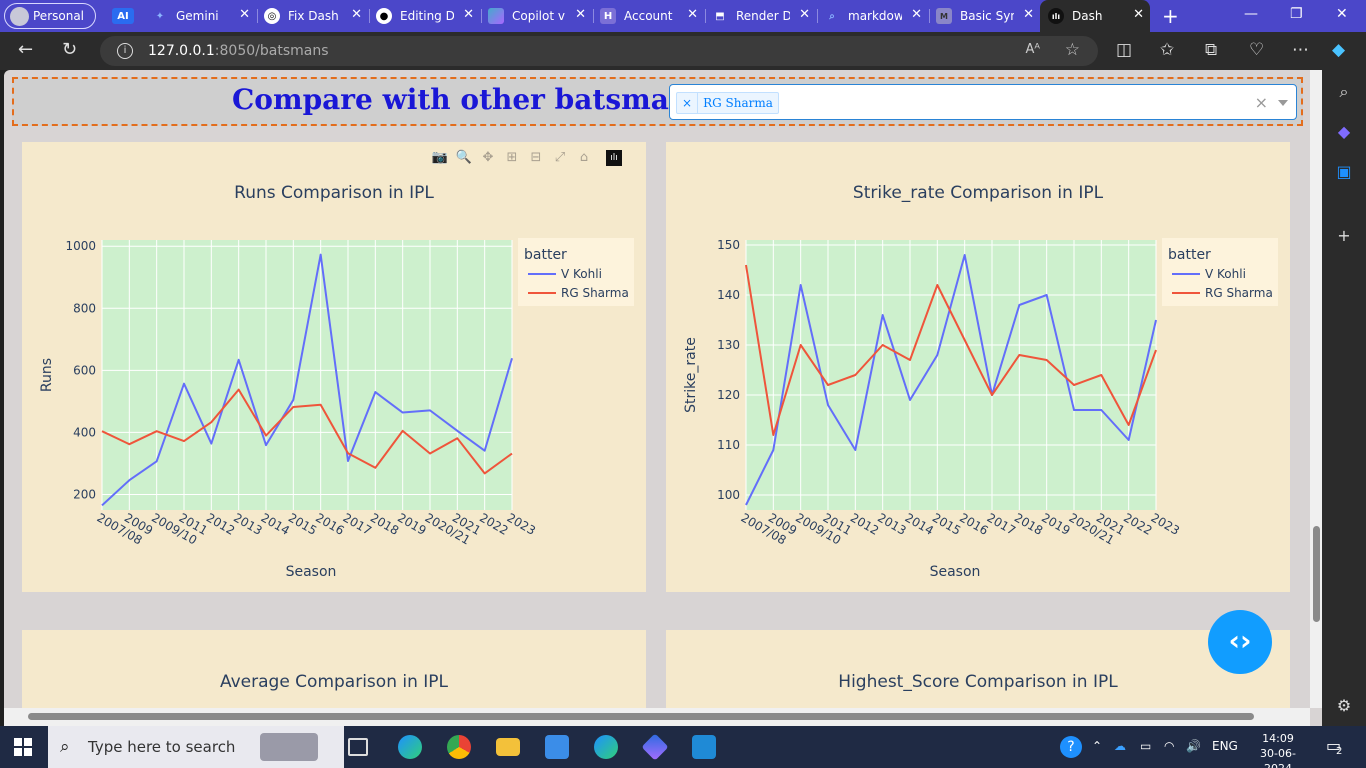 Image resolution: width=1366 pixels, height=768 pixels. What do you see at coordinates (1256, 50) in the screenshot?
I see `browser-essentials-icon: ♡` at bounding box center [1256, 50].